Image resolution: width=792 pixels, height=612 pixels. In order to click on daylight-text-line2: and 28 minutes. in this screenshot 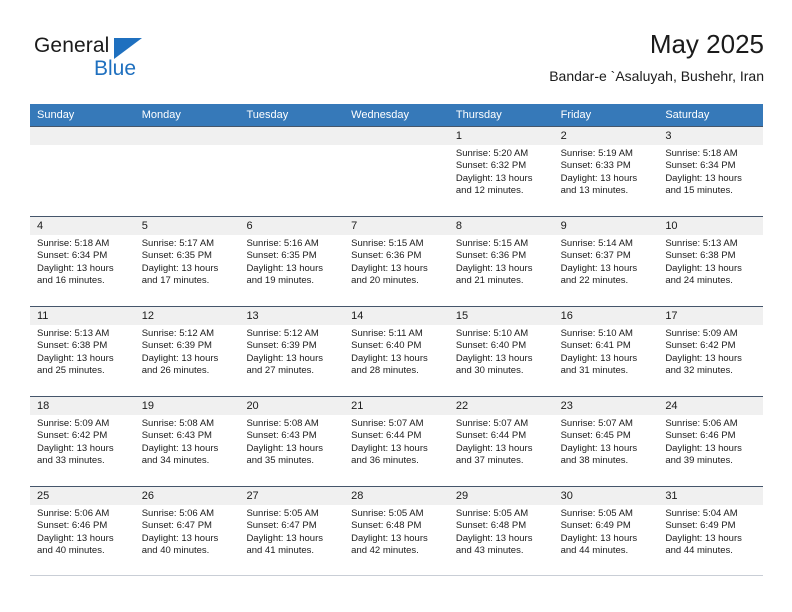, I will do `click(385, 371)`.